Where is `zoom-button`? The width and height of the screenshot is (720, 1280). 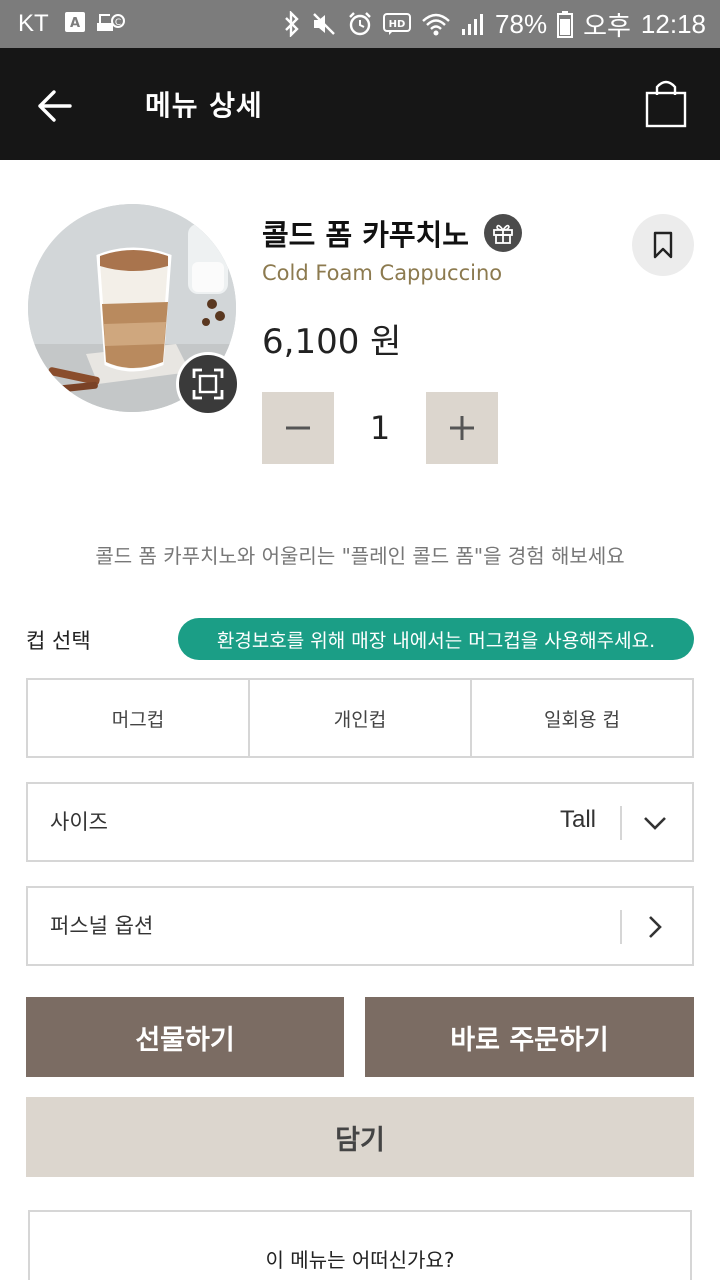 zoom-button is located at coordinates (208, 384).